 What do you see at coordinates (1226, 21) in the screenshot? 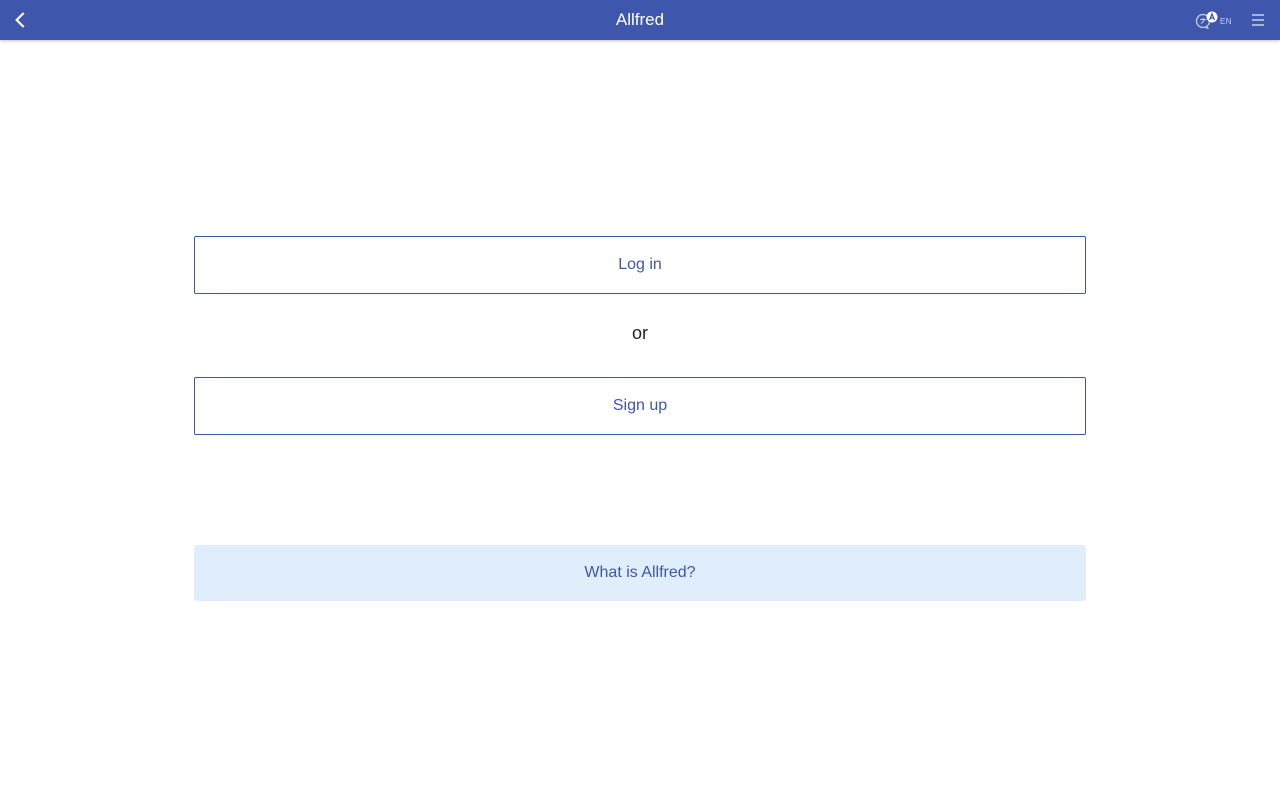
I see `language-code: EN` at bounding box center [1226, 21].